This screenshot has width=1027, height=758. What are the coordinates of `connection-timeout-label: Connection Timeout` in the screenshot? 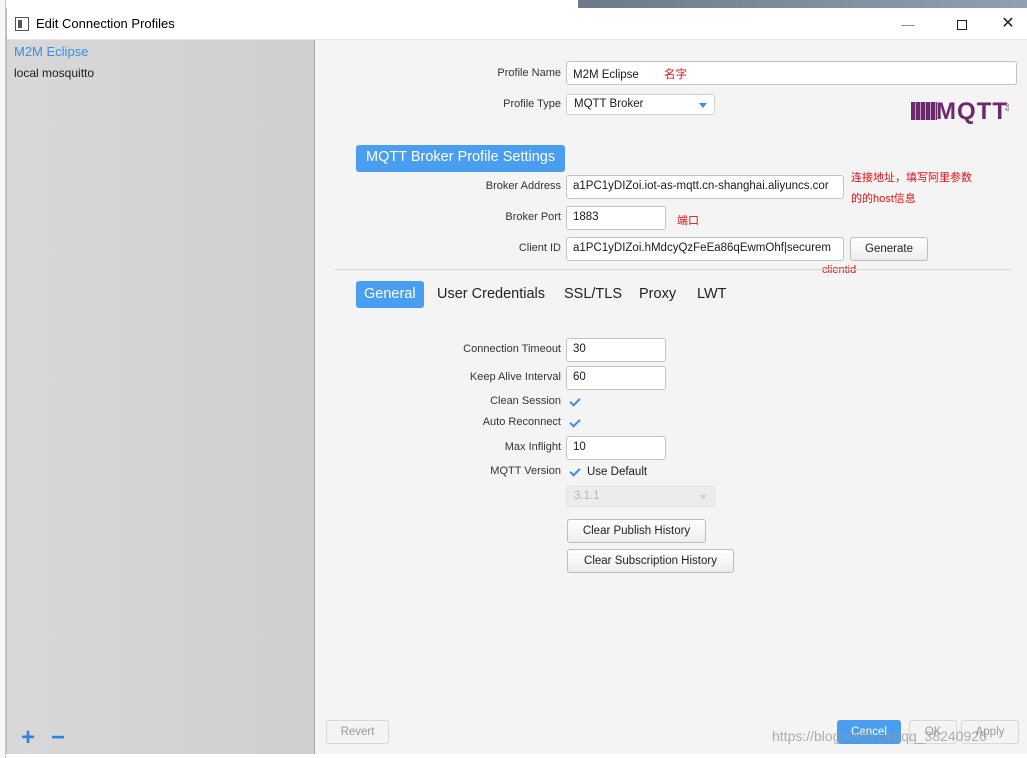 It's located at (512, 349).